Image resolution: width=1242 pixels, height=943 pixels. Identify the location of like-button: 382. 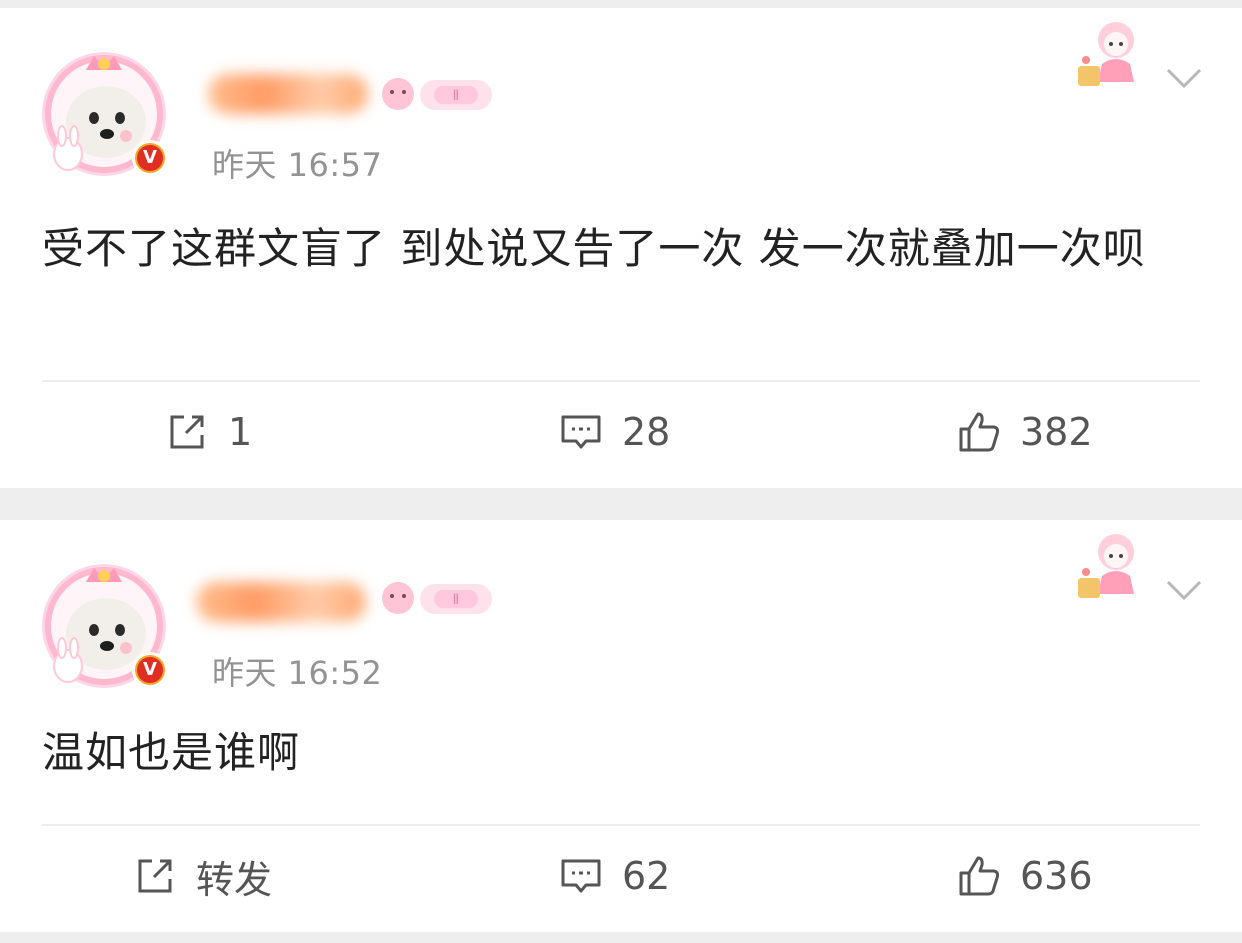
(1024, 432).